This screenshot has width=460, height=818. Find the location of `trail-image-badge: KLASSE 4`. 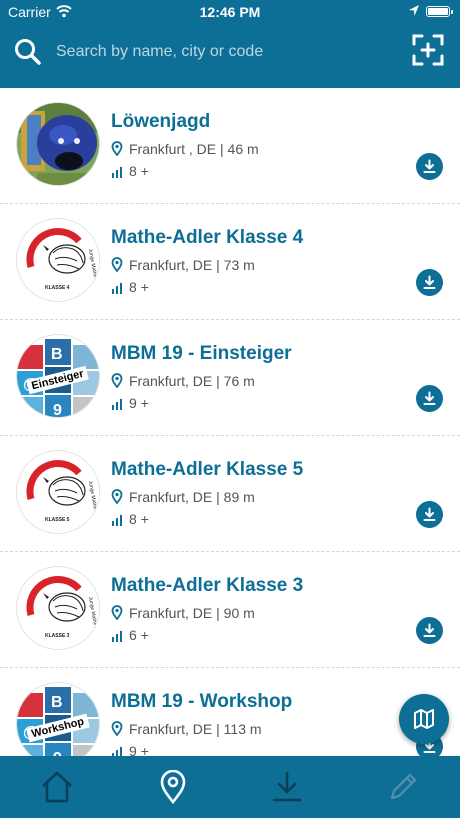

trail-image-badge: KLASSE 4 is located at coordinates (57, 288).